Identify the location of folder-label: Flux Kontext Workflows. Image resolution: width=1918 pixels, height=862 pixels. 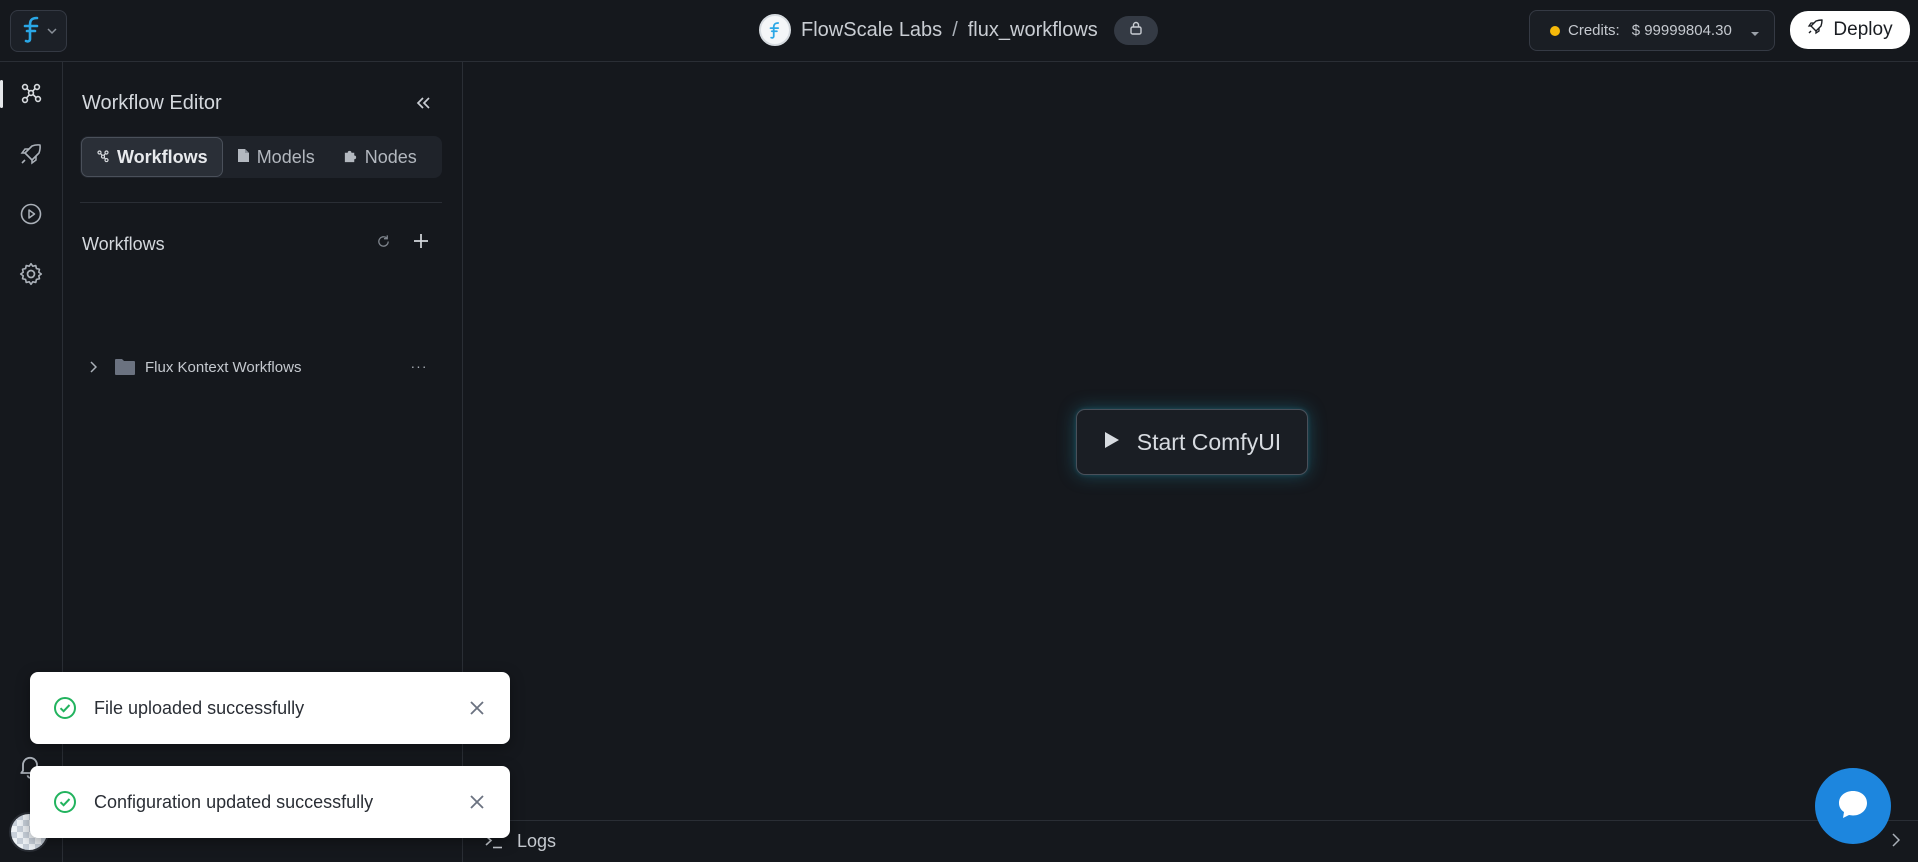
(223, 367).